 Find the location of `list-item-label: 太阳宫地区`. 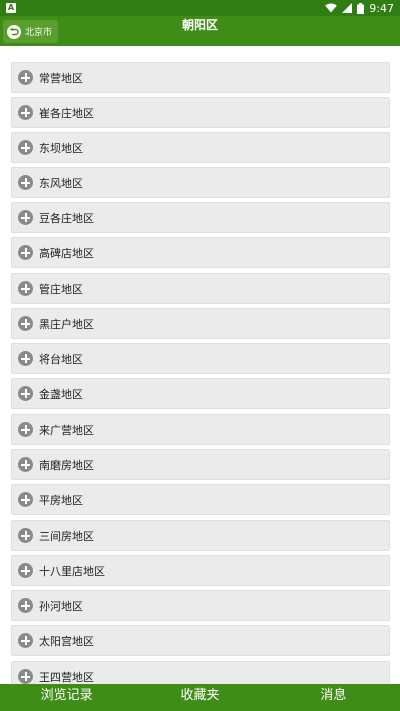

list-item-label: 太阳宫地区 is located at coordinates (66, 641).